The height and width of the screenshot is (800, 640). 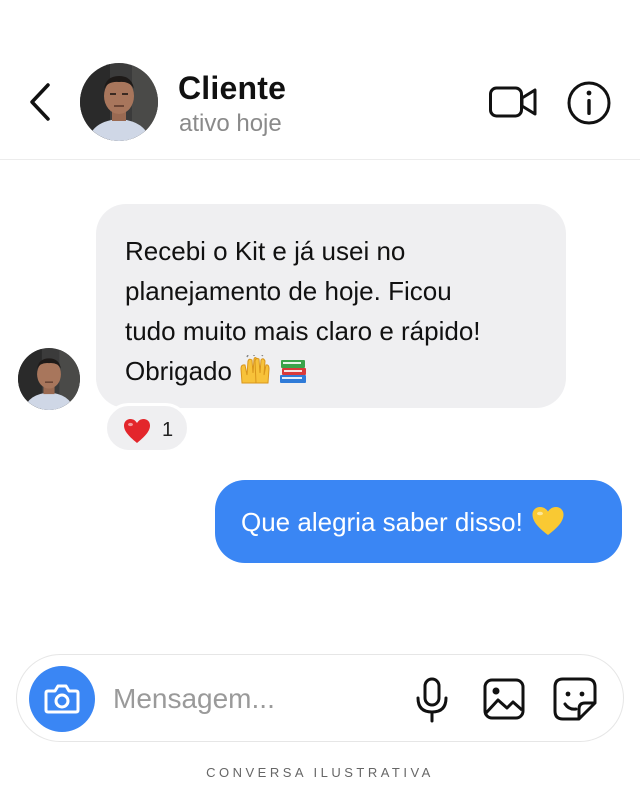 I want to click on contact-avatar, so click(x=119, y=102).